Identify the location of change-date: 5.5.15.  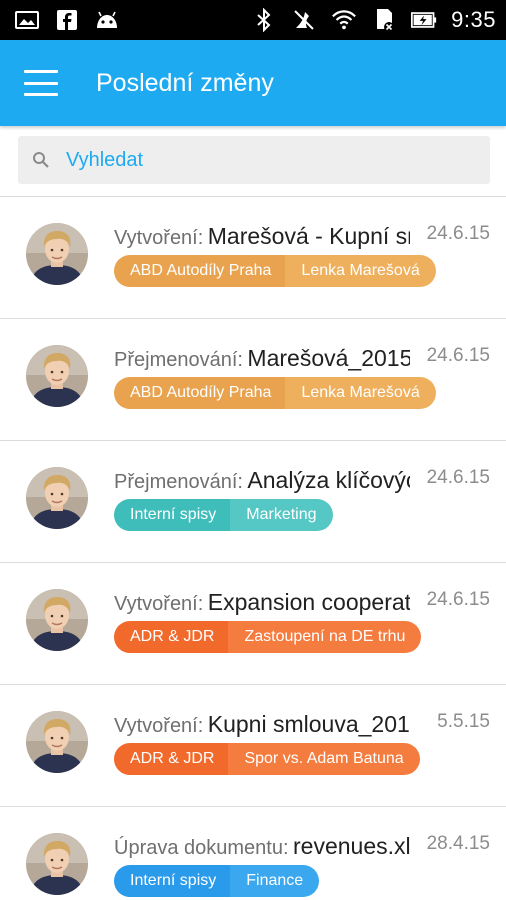
(463, 721).